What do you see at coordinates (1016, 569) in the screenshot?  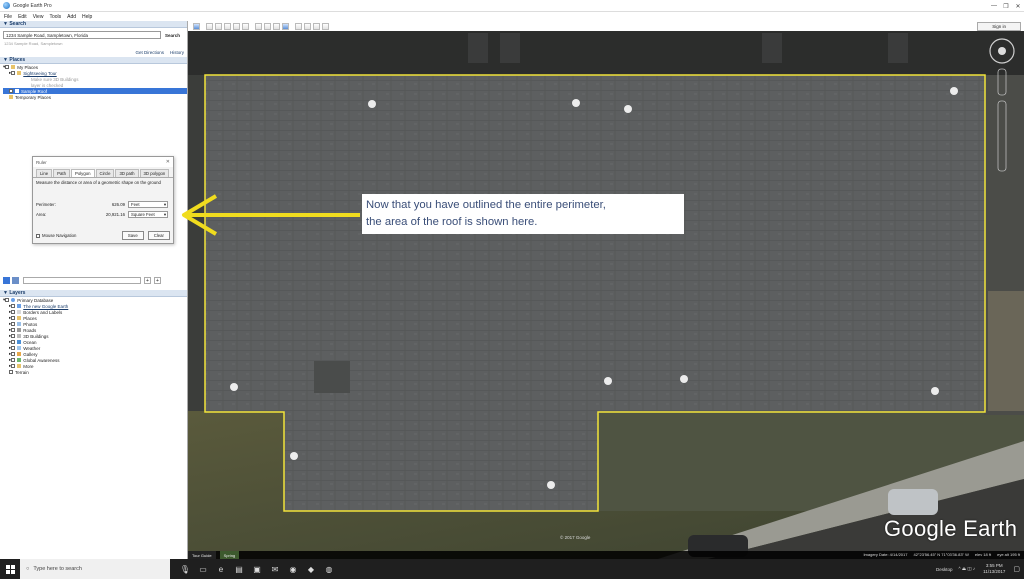 I see `notifications-icon: ▢` at bounding box center [1016, 569].